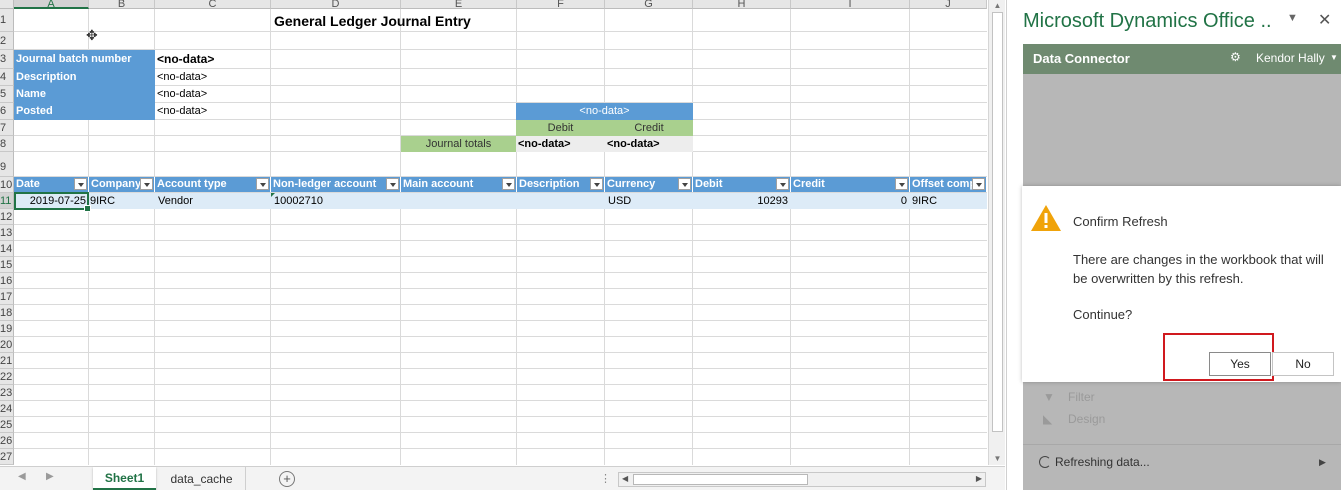  What do you see at coordinates (7, 111) in the screenshot?
I see `row-header-6: 6` at bounding box center [7, 111].